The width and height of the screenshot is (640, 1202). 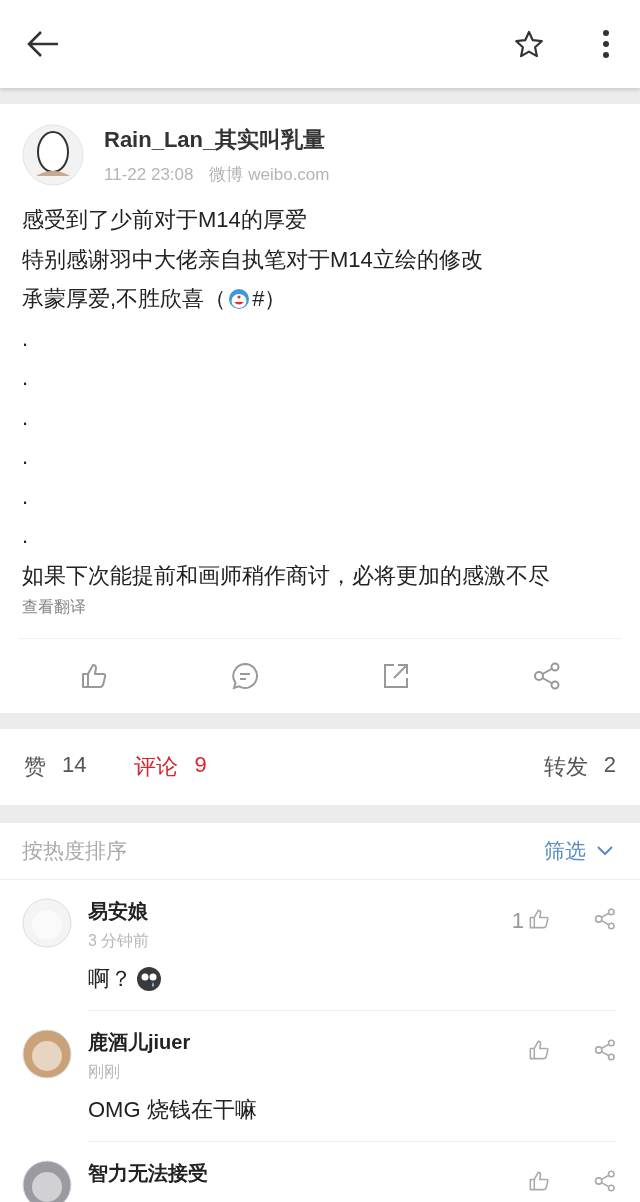 What do you see at coordinates (104, 1072) in the screenshot?
I see `comment-time: 刚刚` at bounding box center [104, 1072].